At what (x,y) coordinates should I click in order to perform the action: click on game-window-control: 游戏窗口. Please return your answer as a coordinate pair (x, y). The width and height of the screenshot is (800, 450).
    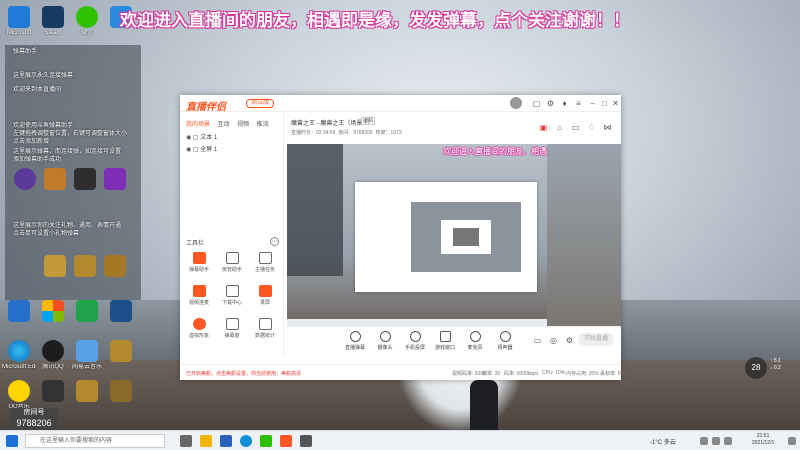
    Looking at the image, I should click on (445, 341).